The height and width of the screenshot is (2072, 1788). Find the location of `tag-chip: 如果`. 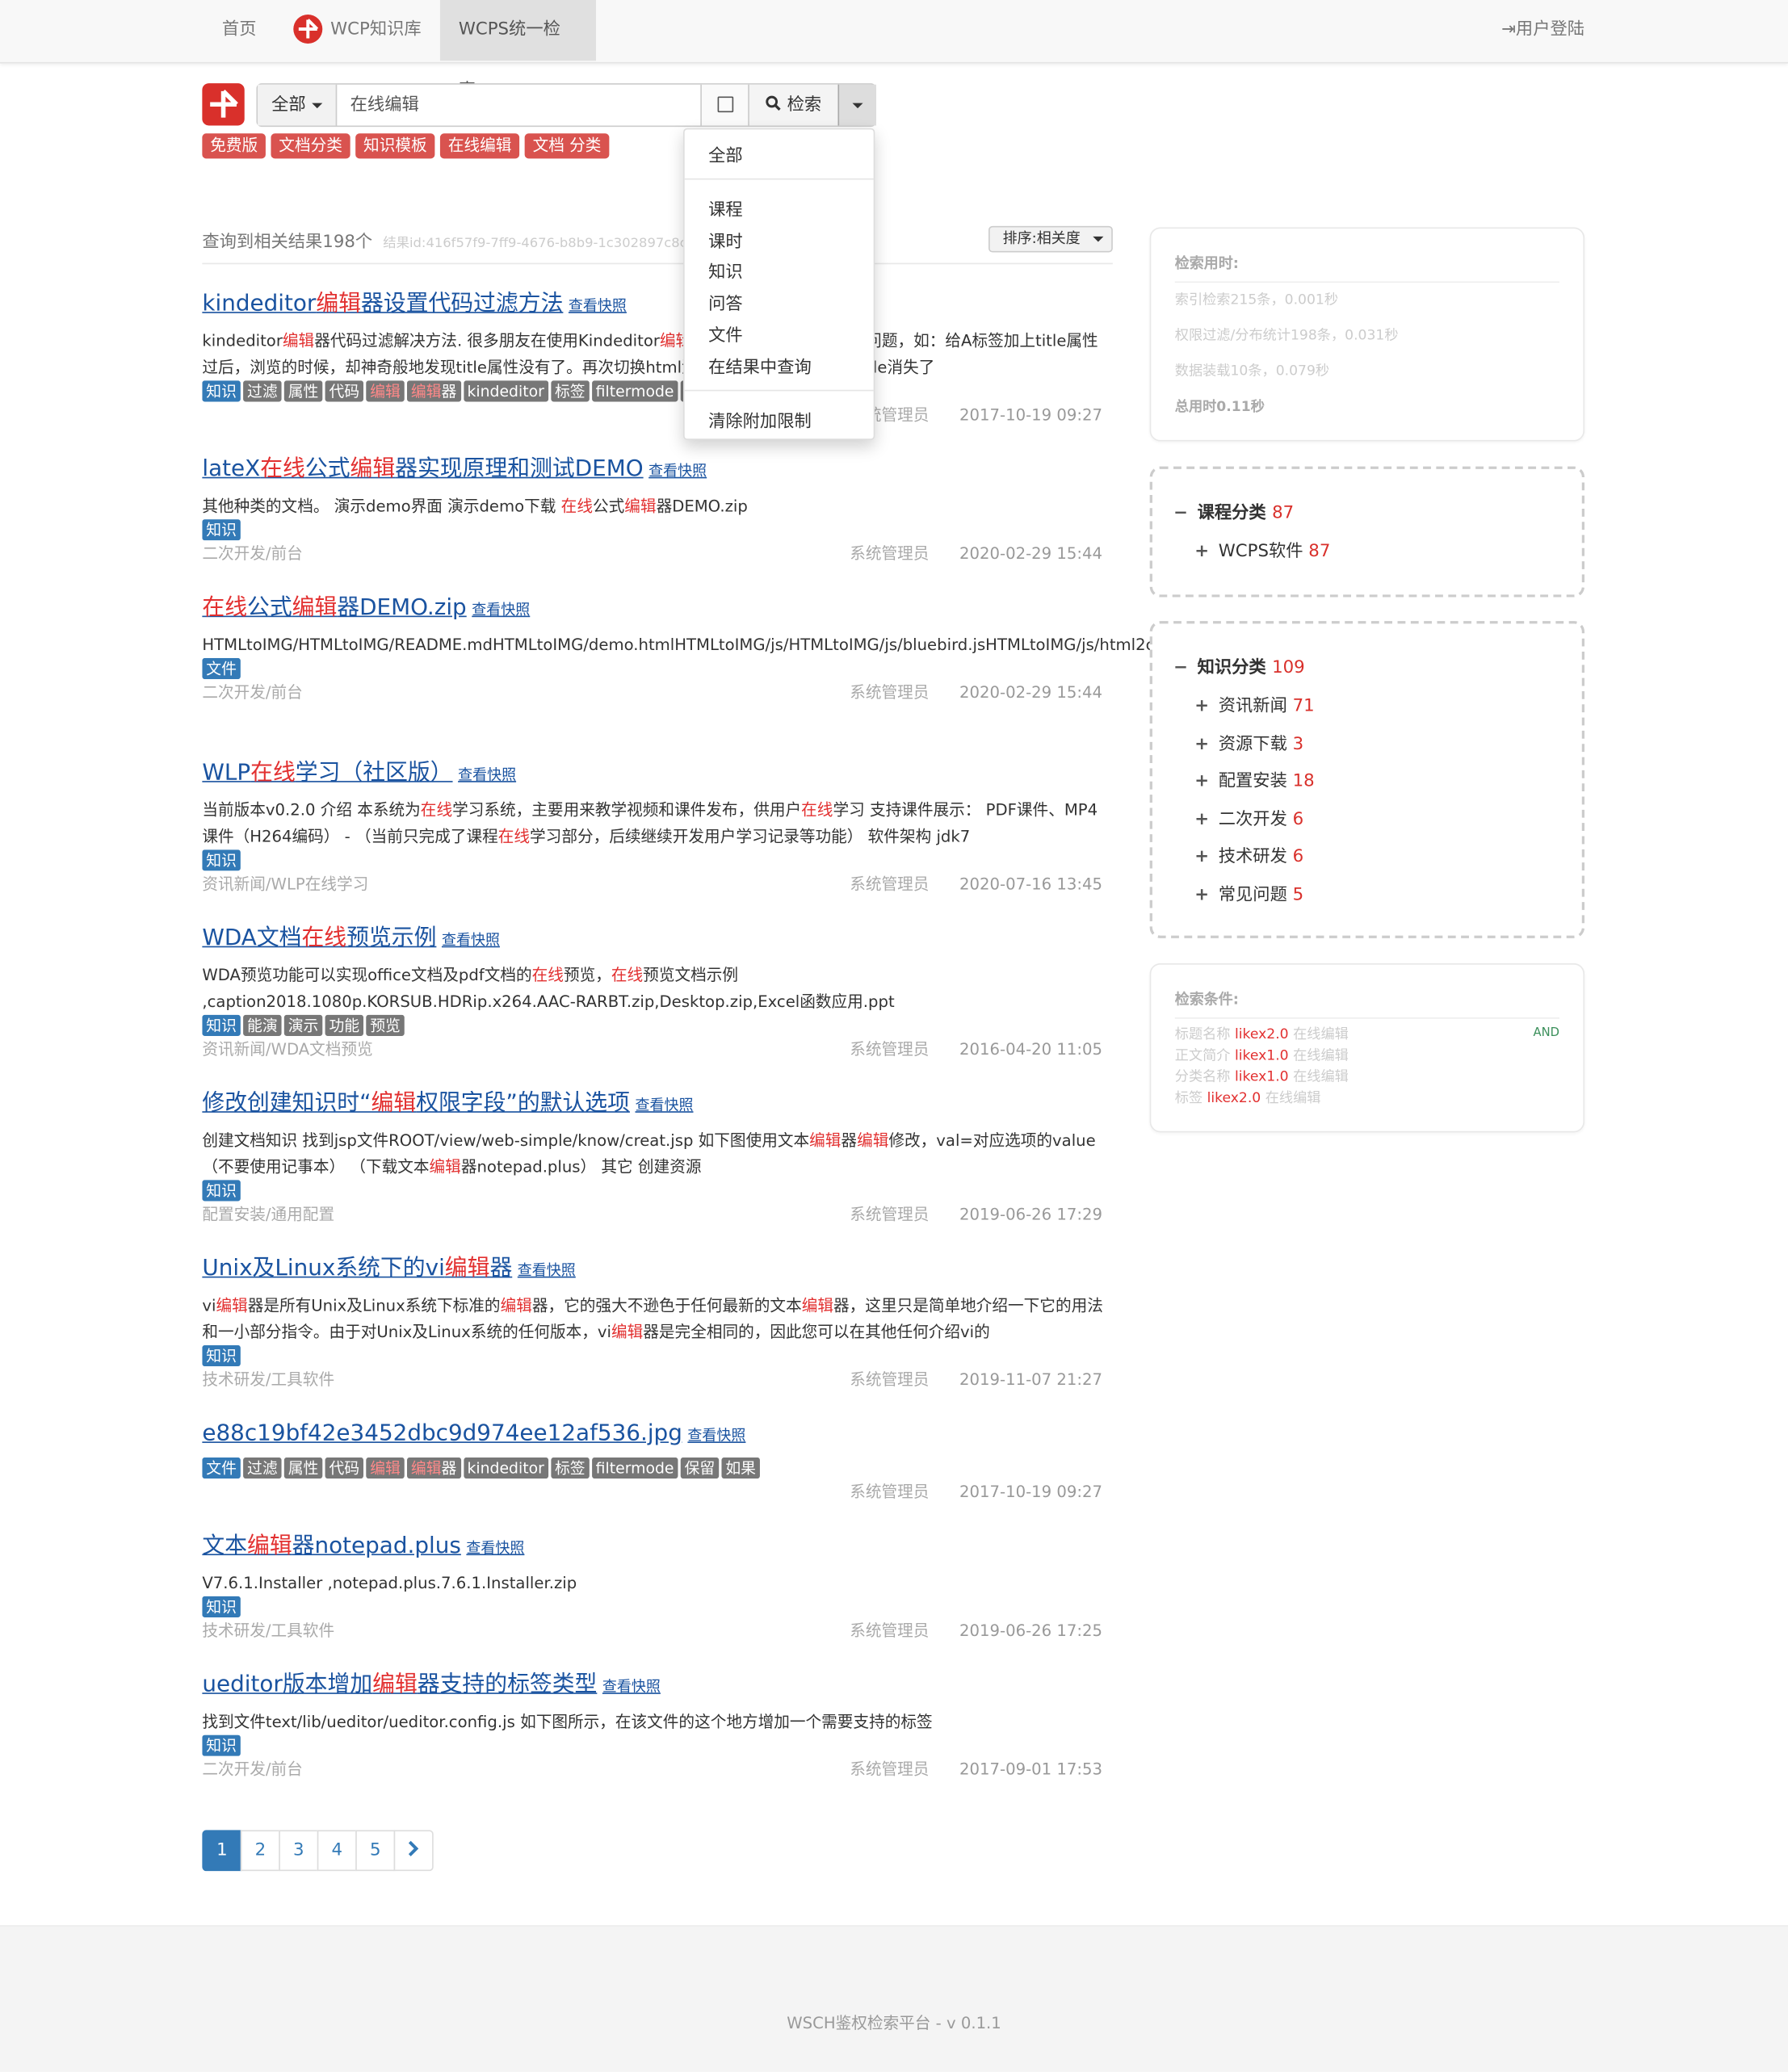

tag-chip: 如果 is located at coordinates (740, 1468).